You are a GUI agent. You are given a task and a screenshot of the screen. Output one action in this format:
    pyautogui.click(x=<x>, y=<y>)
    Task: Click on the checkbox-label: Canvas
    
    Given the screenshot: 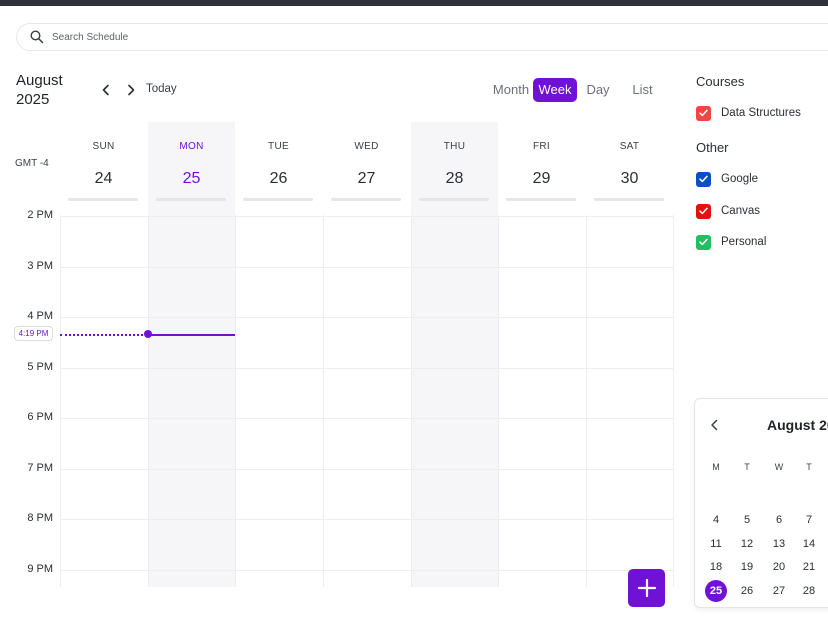 What is the action you would take?
    pyautogui.click(x=740, y=211)
    